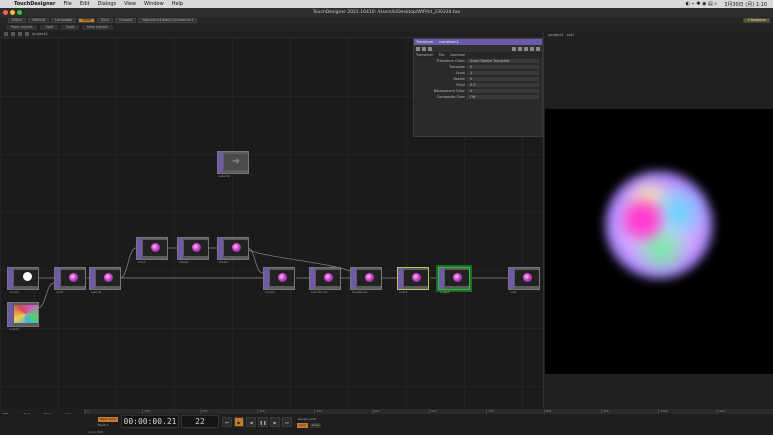 This screenshot has width=773, height=435. What do you see at coordinates (13, 34) in the screenshot?
I see `forward-icon` at bounding box center [13, 34].